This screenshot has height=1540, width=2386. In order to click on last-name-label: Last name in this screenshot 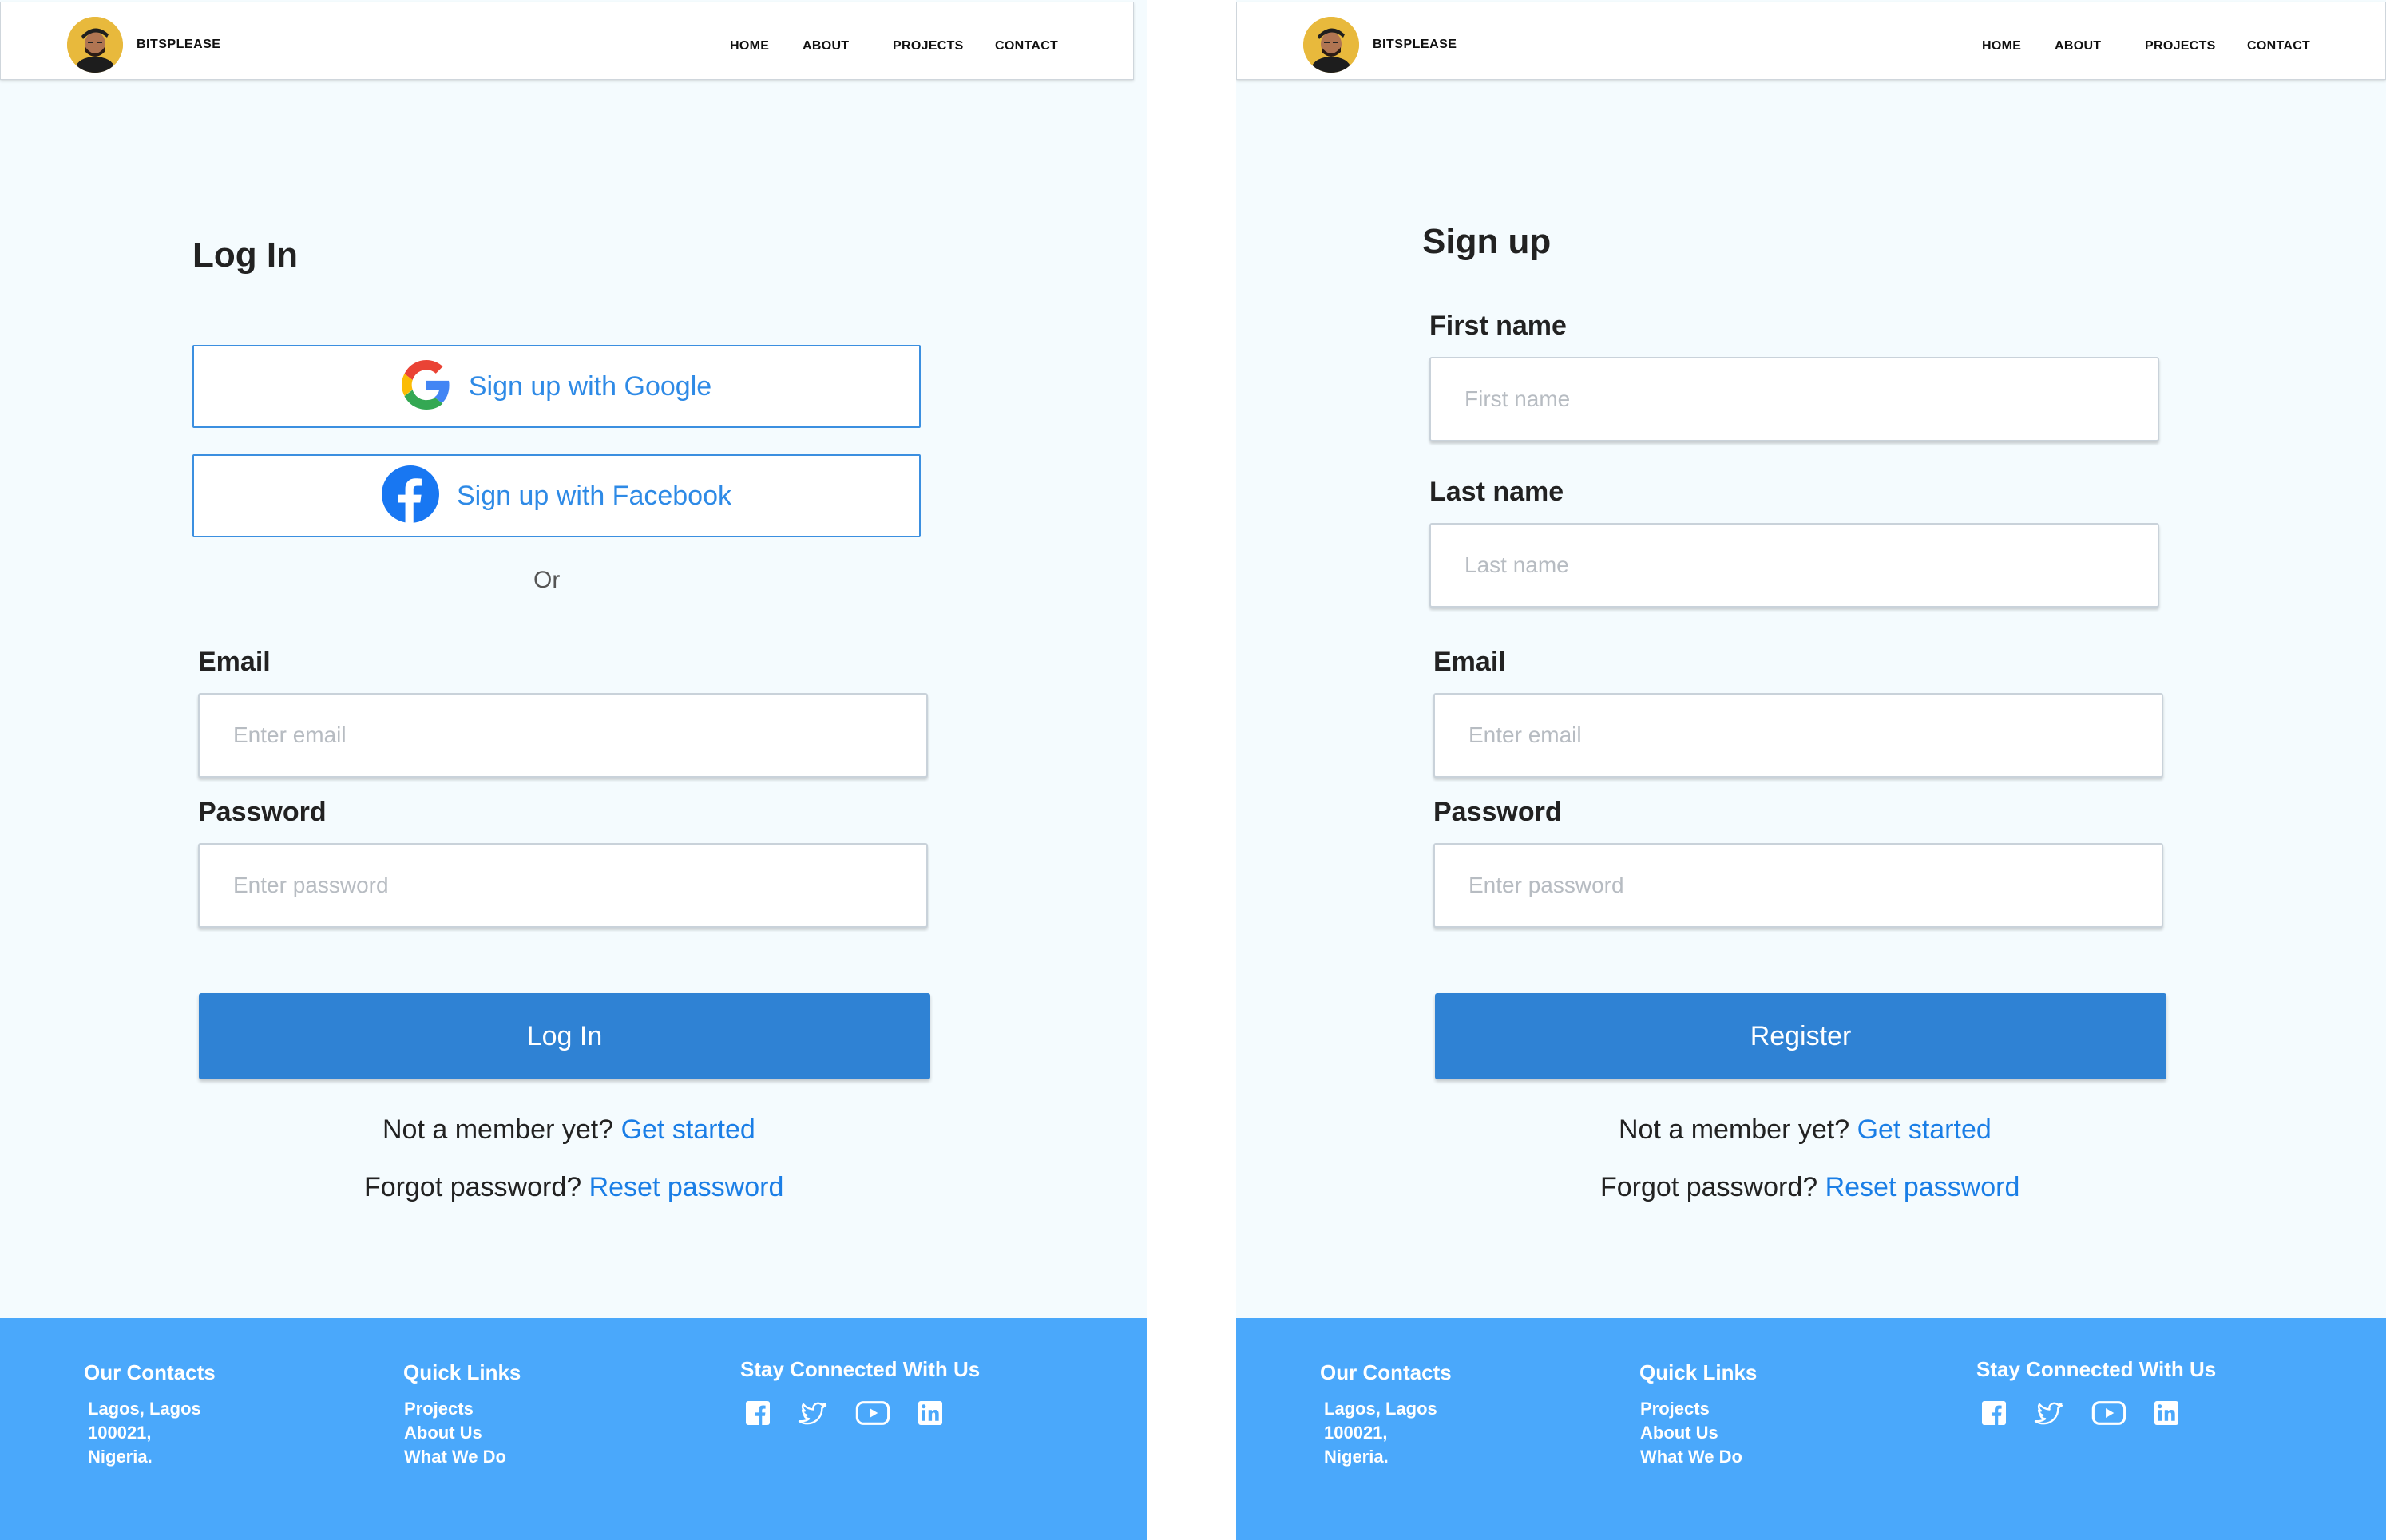, I will do `click(1497, 492)`.